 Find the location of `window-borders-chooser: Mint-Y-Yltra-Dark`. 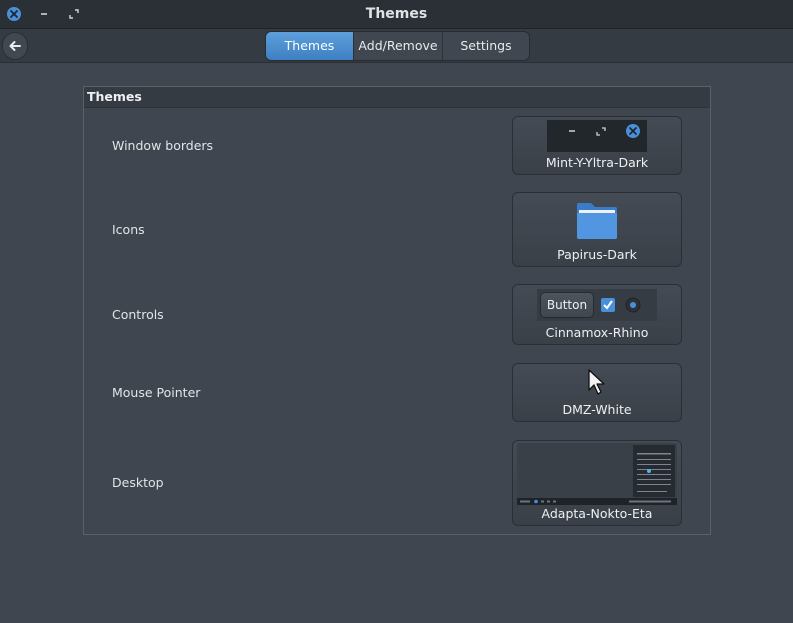

window-borders-chooser: Mint-Y-Yltra-Dark is located at coordinates (597, 145).